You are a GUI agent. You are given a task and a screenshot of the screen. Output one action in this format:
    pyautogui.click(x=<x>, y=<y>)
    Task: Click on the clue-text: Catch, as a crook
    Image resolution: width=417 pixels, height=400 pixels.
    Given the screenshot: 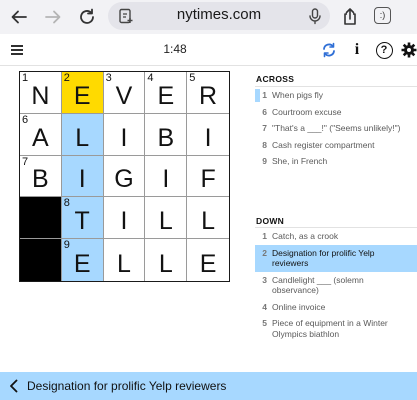 What is the action you would take?
    pyautogui.click(x=305, y=236)
    